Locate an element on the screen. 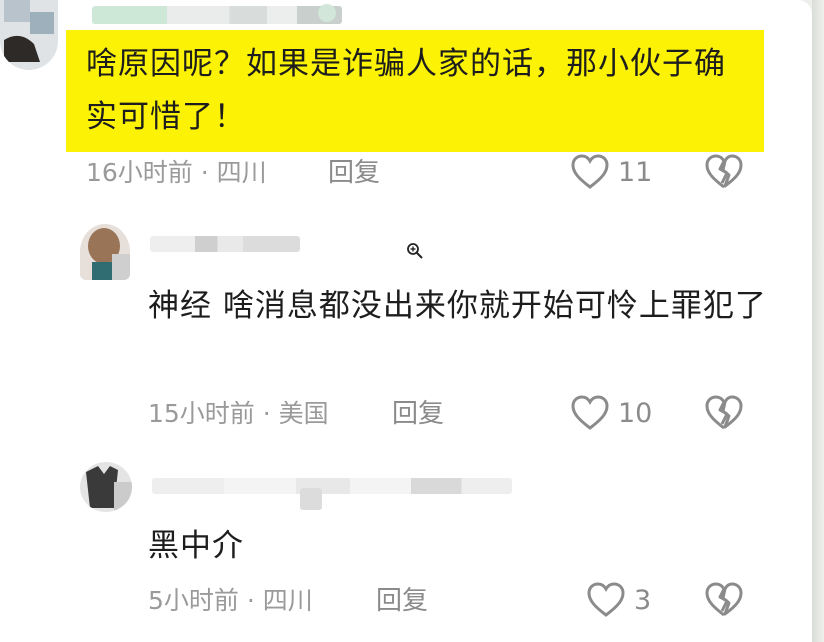 The width and height of the screenshot is (824, 642). like-button: 3 is located at coordinates (618, 600).